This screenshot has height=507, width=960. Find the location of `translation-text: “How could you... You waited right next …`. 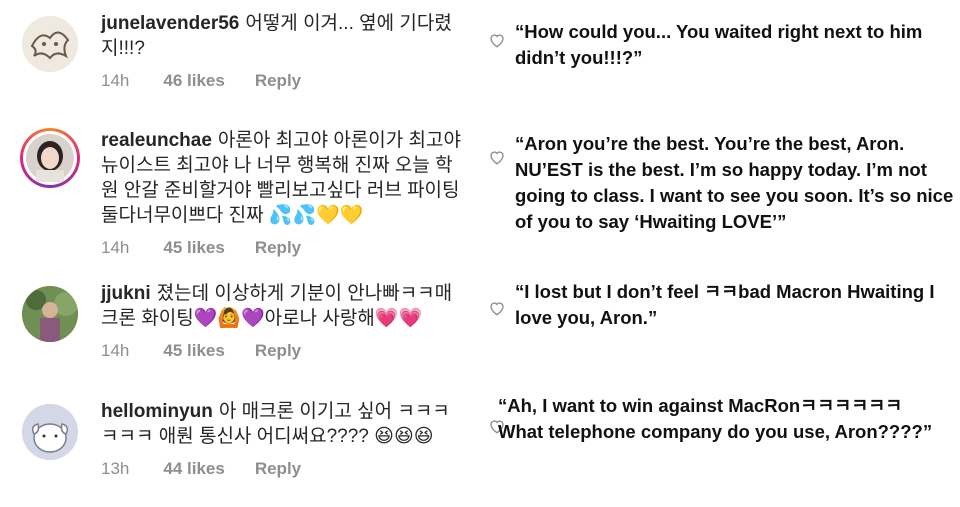

translation-text: “How could you... You waited right next … is located at coordinates (719, 44).